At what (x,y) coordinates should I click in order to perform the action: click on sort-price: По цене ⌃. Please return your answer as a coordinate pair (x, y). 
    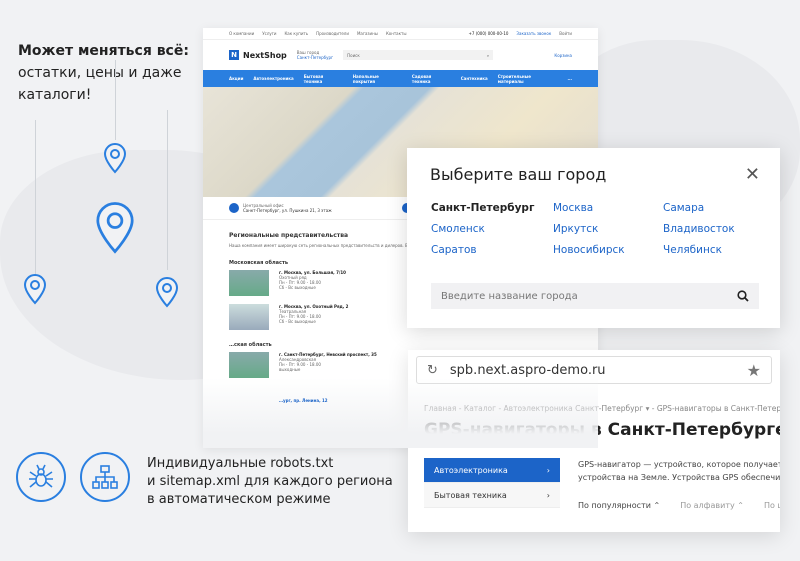
    Looking at the image, I should click on (772, 505).